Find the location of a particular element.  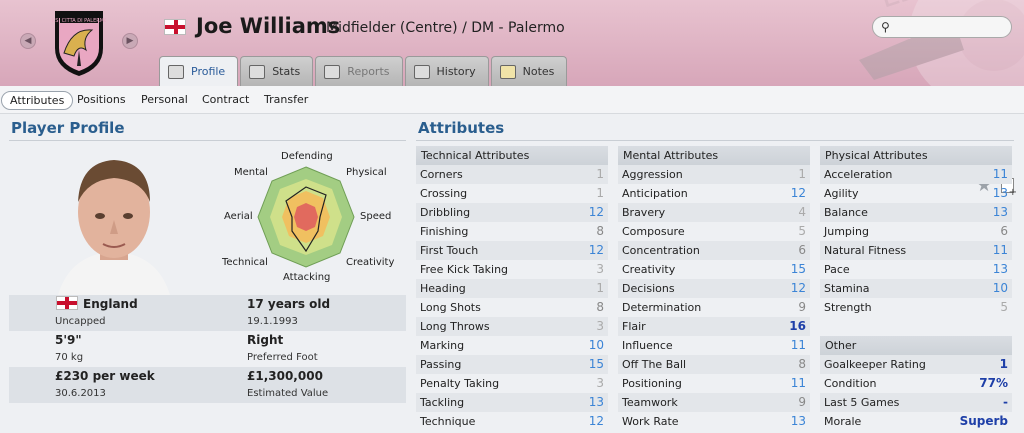

height: 5'9" is located at coordinates (68, 340).